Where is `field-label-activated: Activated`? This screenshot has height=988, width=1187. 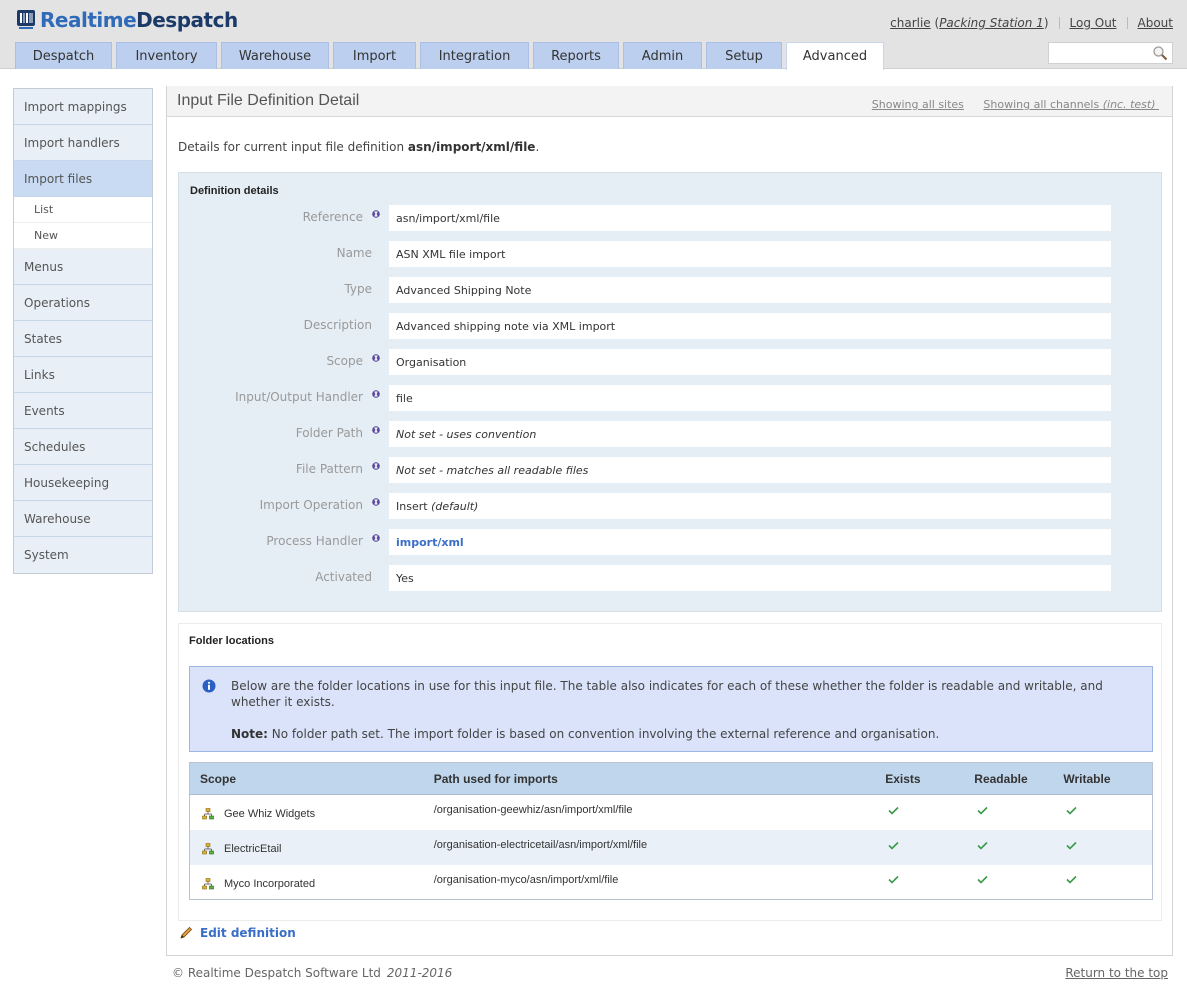
field-label-activated: Activated is located at coordinates (343, 577).